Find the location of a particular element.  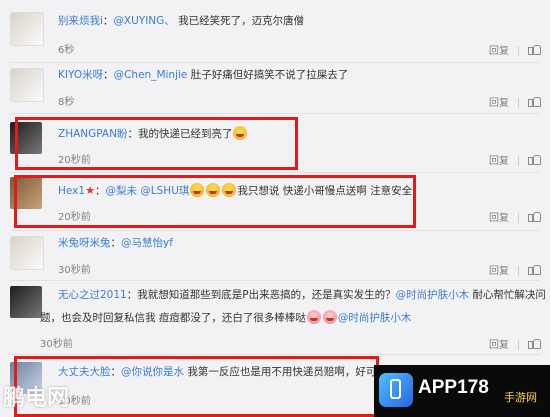

commenter-name: 别来烦我i is located at coordinates (80, 21).